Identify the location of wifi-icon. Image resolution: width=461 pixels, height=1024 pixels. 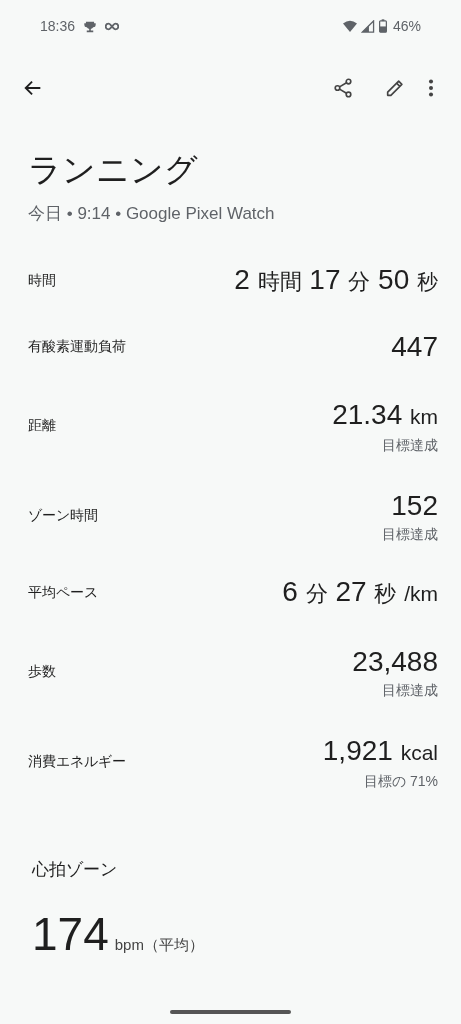
(349, 26).